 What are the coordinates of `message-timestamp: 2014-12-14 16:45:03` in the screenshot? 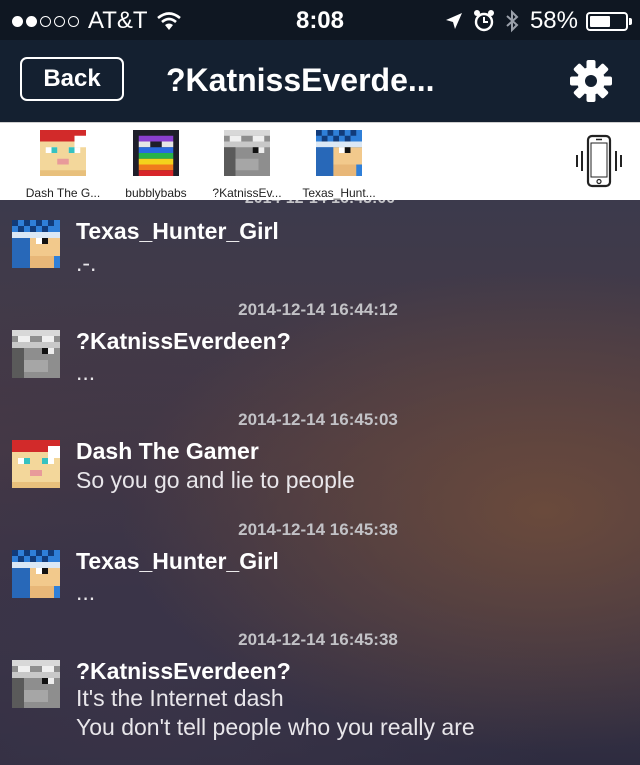 It's located at (318, 419).